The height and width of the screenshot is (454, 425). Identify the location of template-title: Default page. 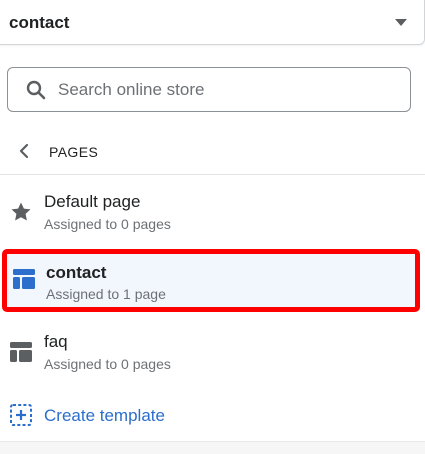
(92, 201).